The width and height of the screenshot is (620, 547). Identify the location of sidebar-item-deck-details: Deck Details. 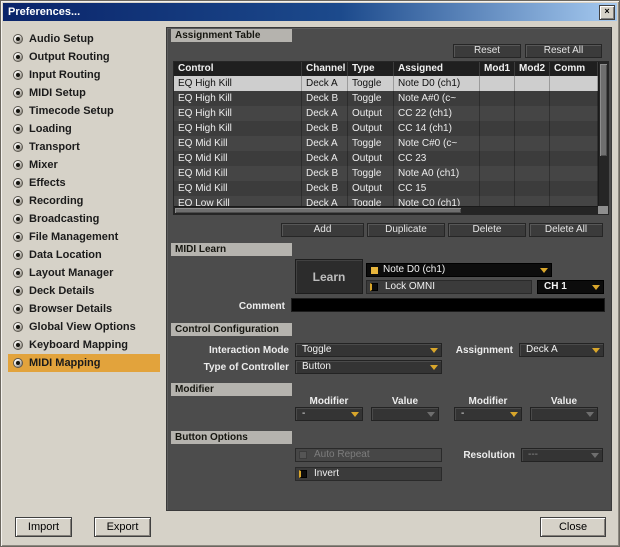
(84, 291).